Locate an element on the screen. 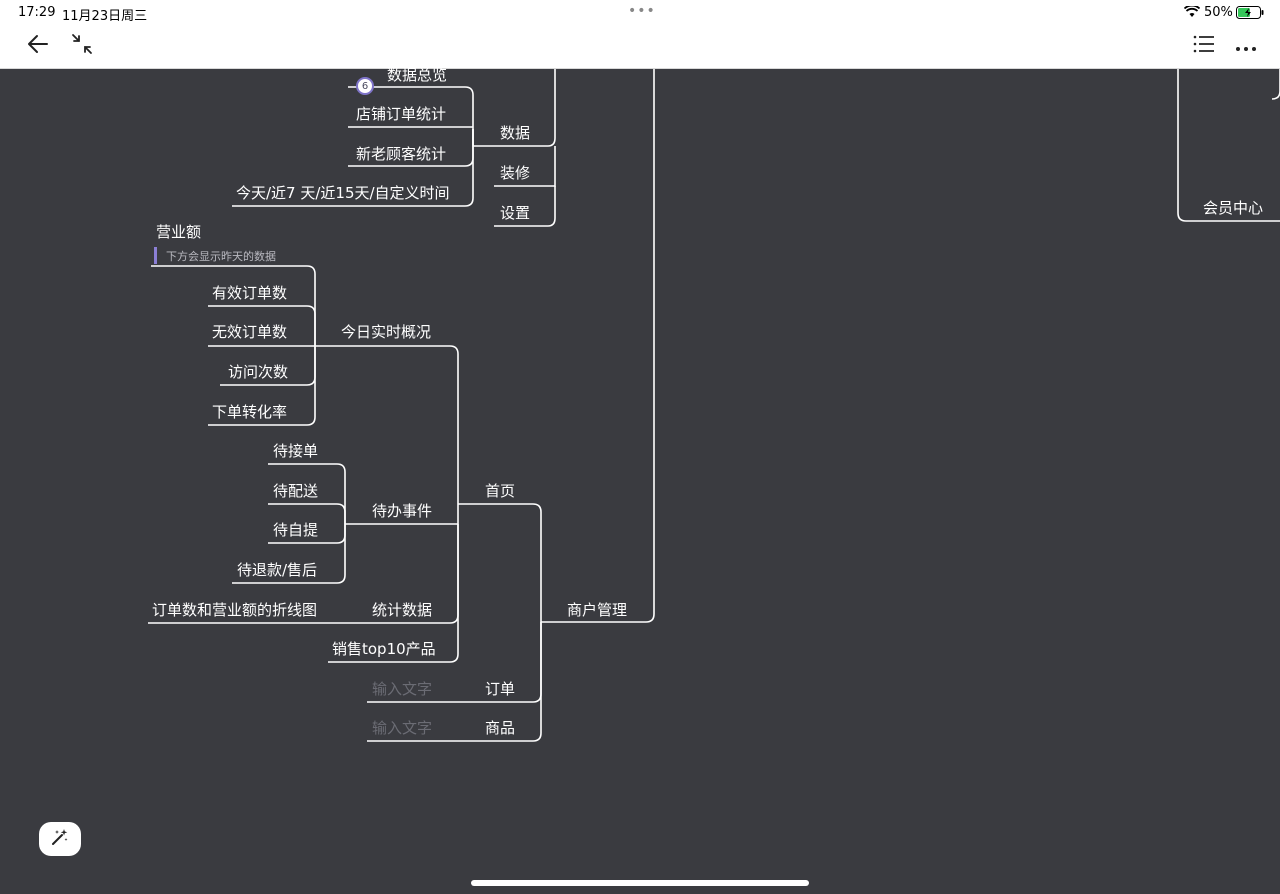 This screenshot has height=894, width=1280. node-data-overview: 数据总览 is located at coordinates (417, 74).